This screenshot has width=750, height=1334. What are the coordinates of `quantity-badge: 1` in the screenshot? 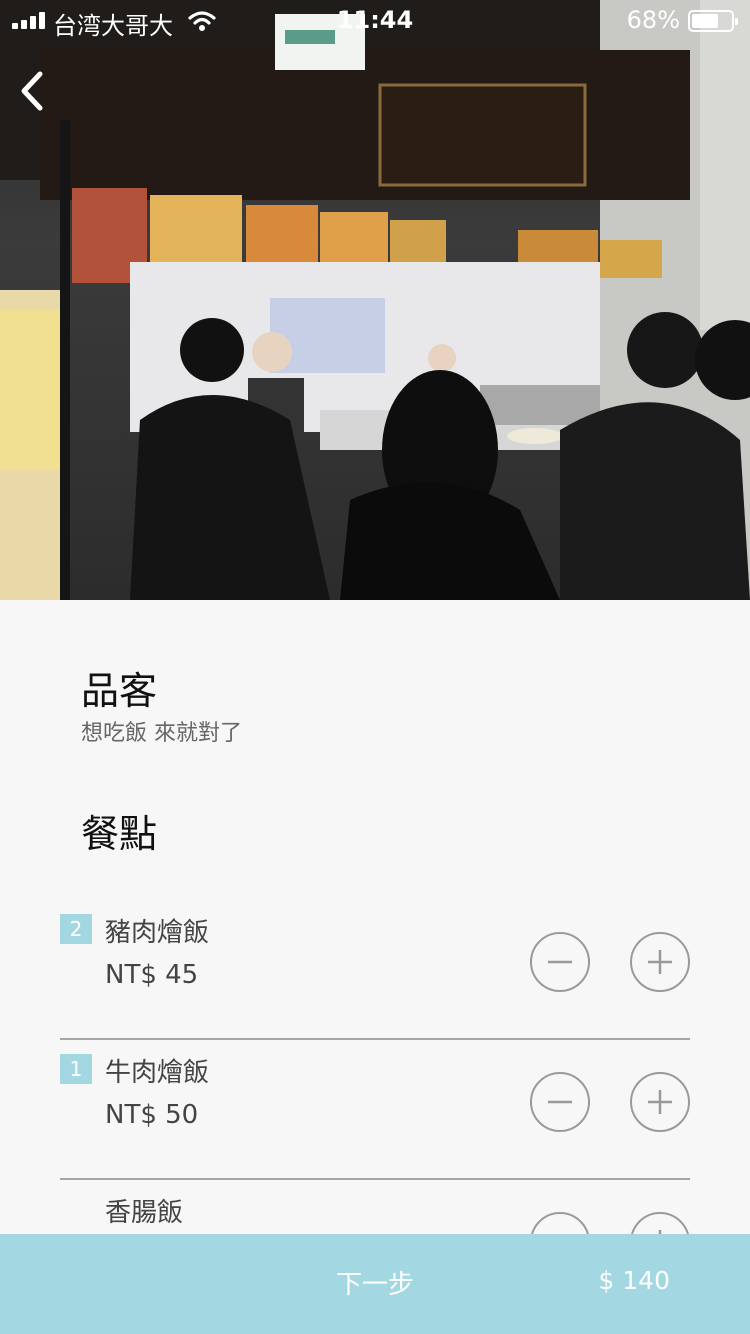 It's located at (76, 1069).